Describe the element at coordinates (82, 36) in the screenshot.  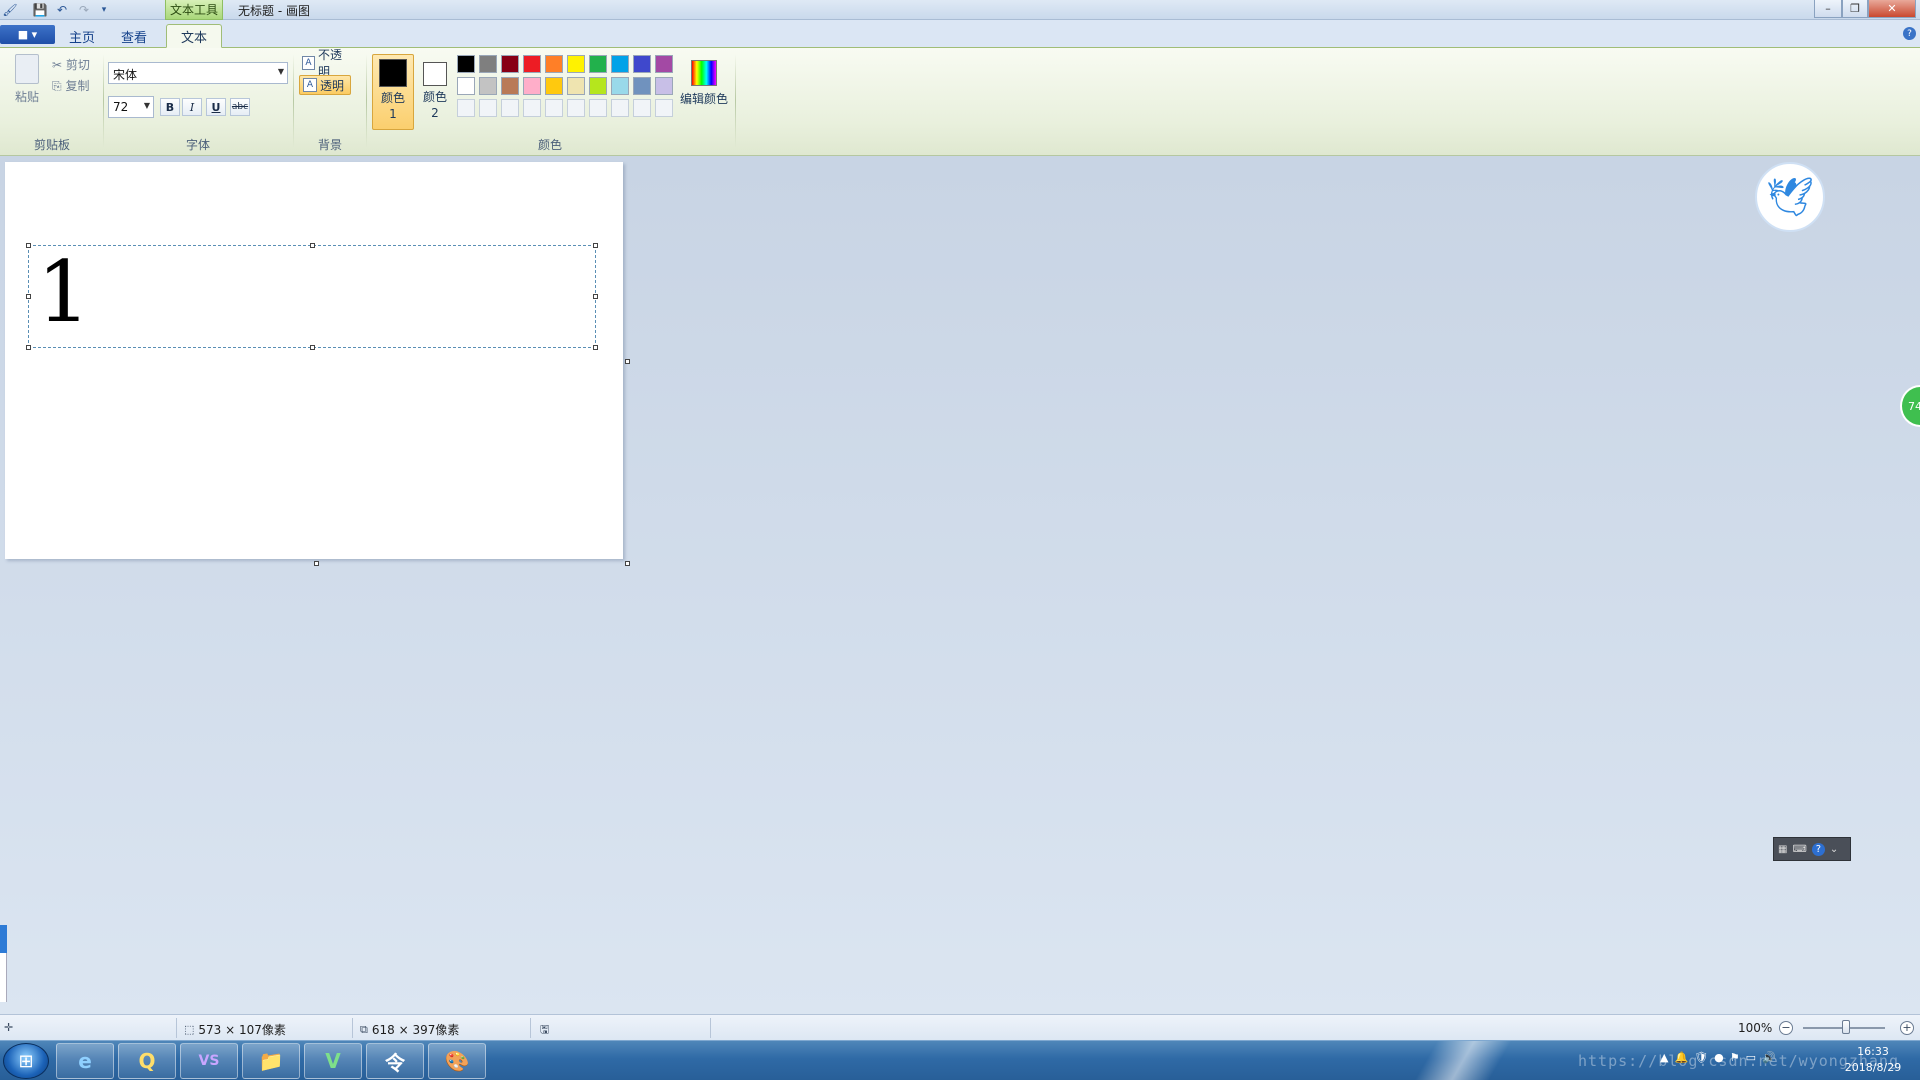
I see `tab-home: 主页` at that location.